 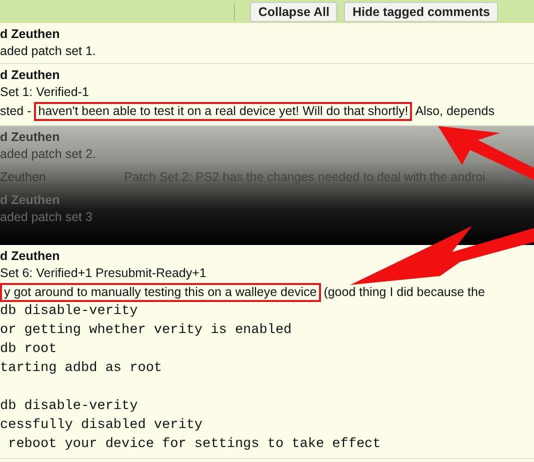 I want to click on code-line: reboot your device for settings to take effect, so click(x=194, y=445).